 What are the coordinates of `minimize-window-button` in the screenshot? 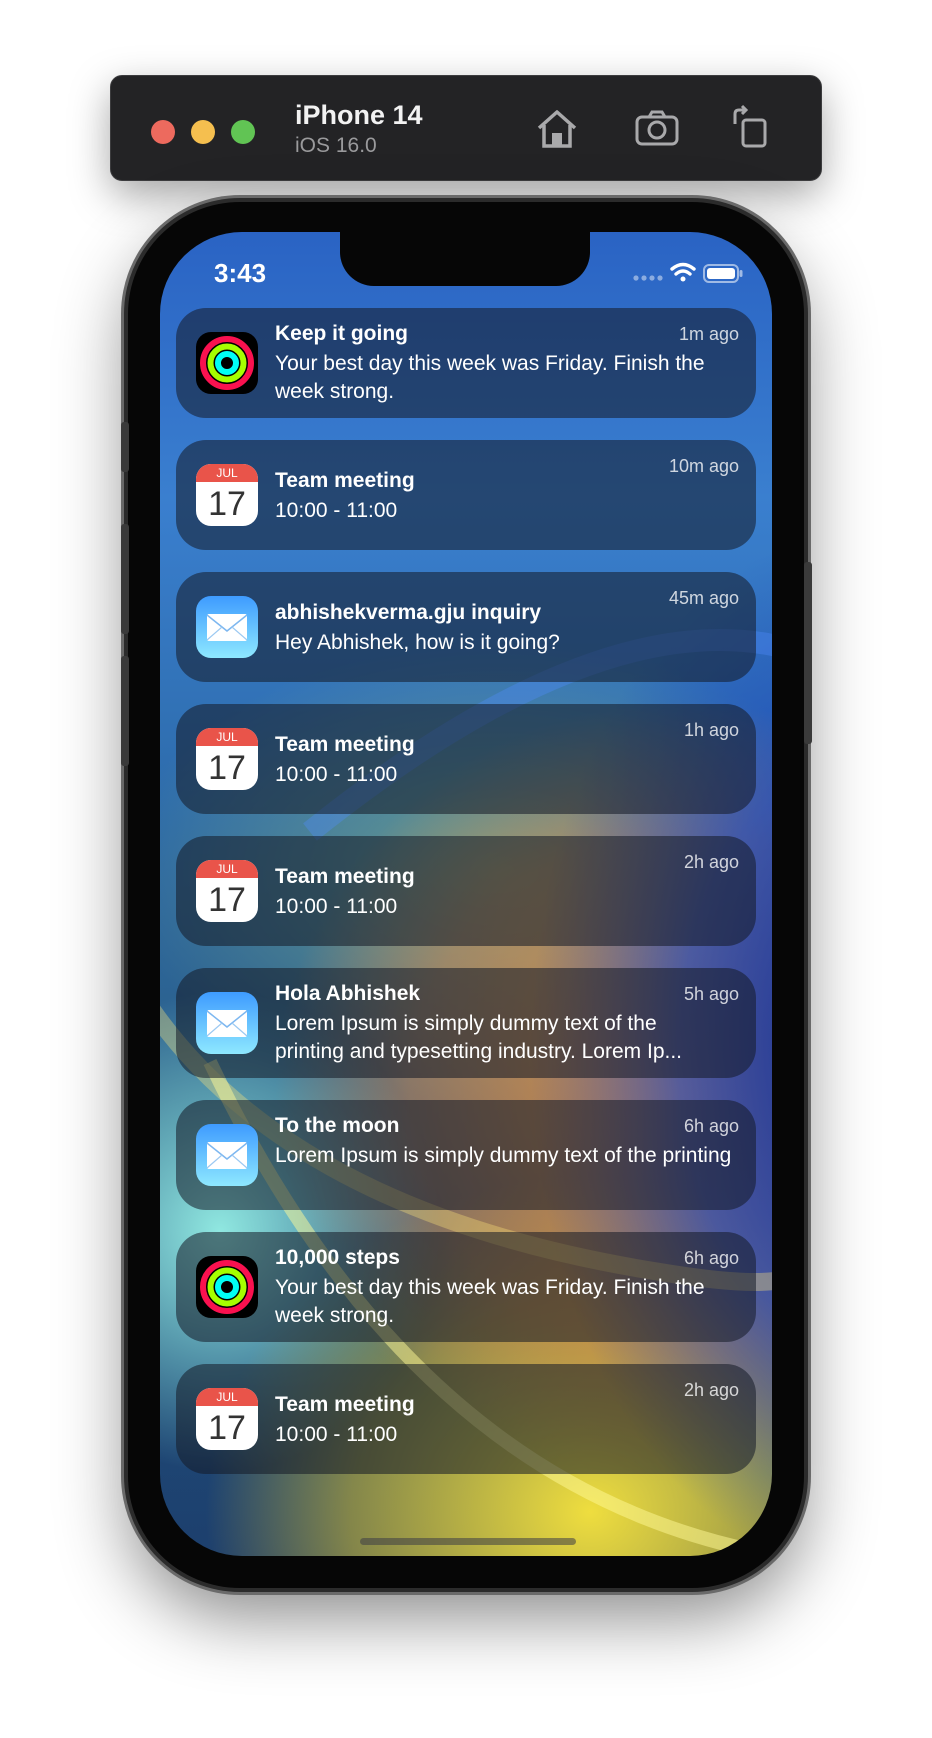 It's located at (203, 132).